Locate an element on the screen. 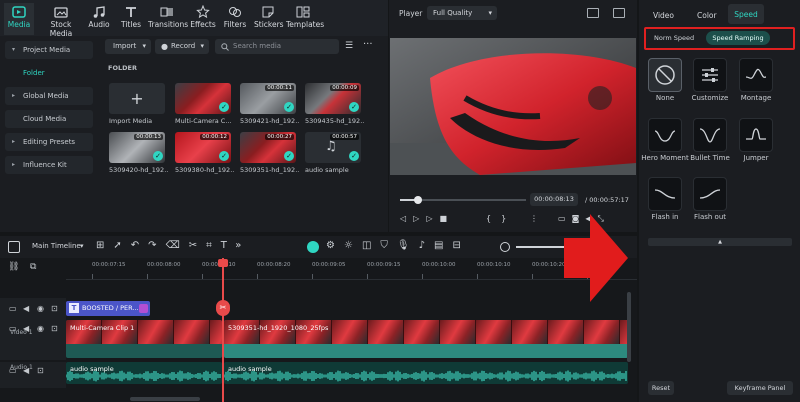 The width and height of the screenshot is (800, 402). player-progress-track is located at coordinates (463, 200).